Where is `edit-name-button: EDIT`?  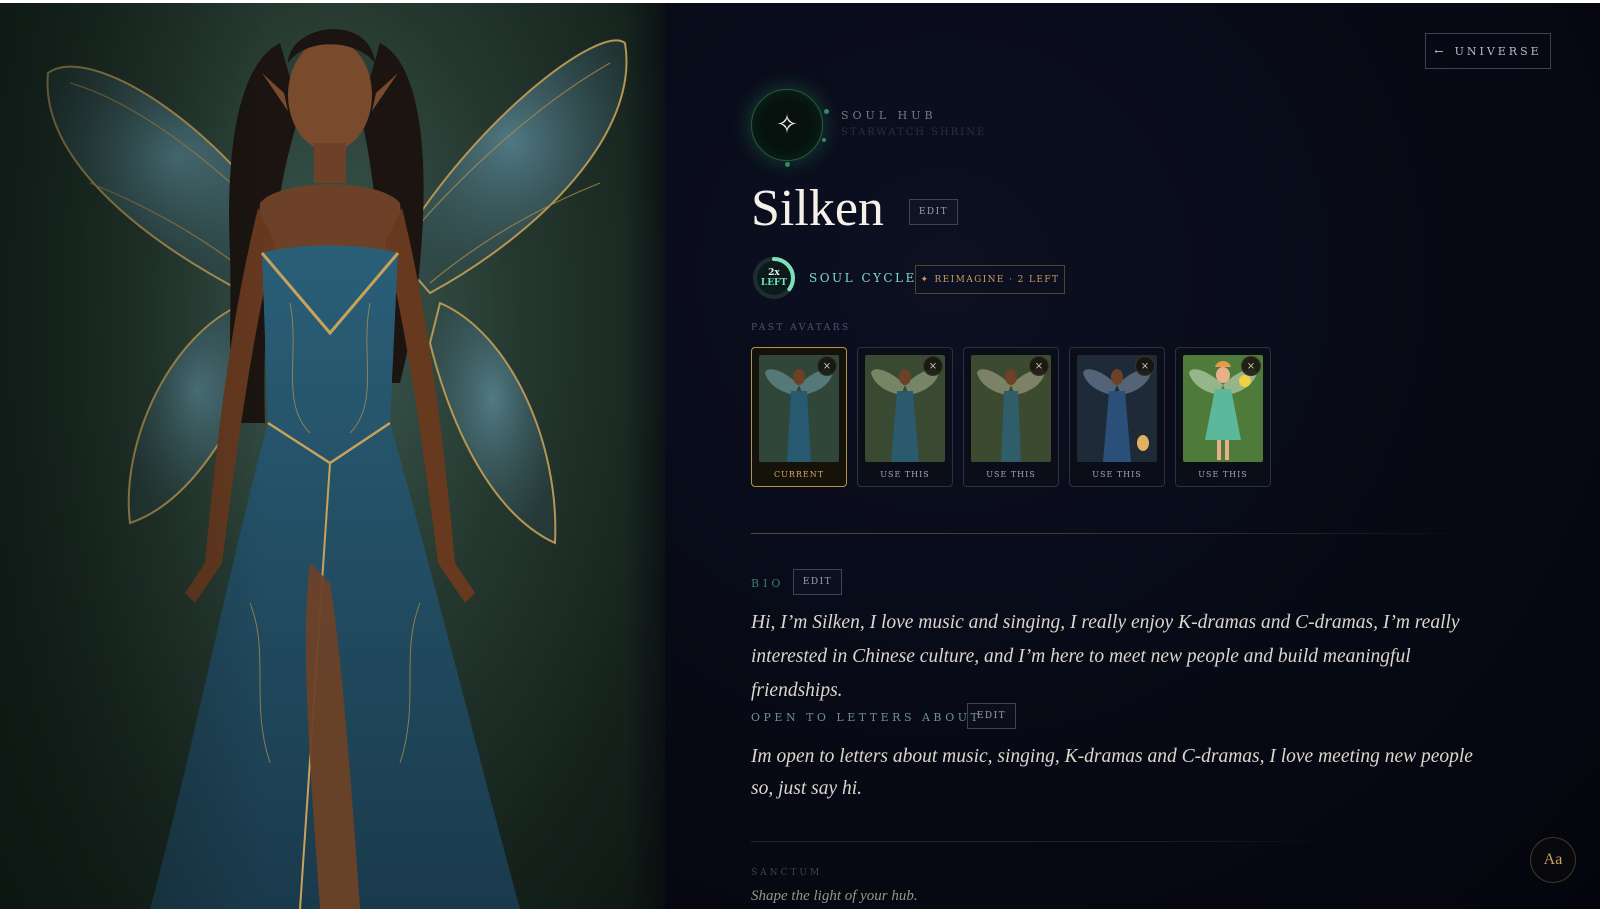
edit-name-button: EDIT is located at coordinates (933, 212).